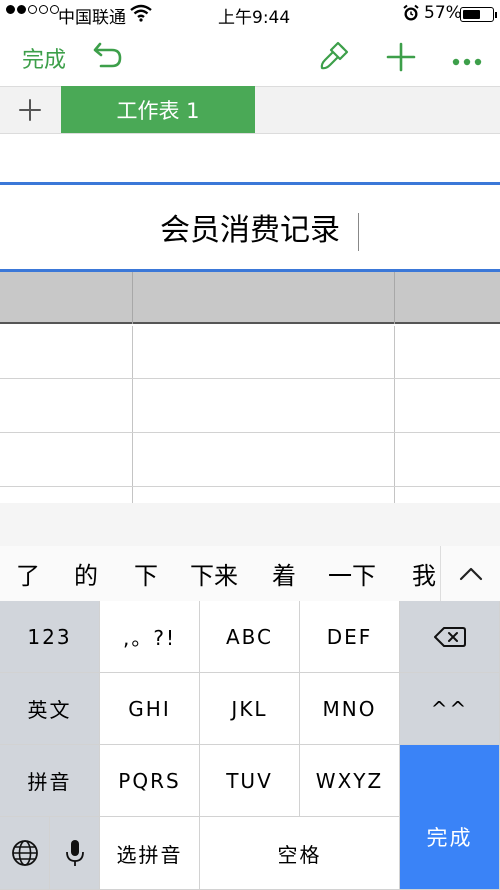  Describe the element at coordinates (350, 709) in the screenshot. I see `key-mno: MNO` at that location.